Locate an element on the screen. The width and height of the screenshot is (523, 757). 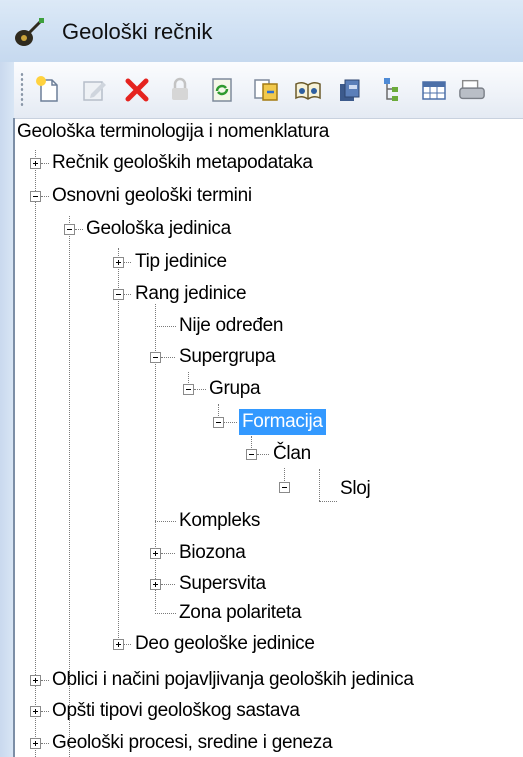
edit-button is located at coordinates (94, 90).